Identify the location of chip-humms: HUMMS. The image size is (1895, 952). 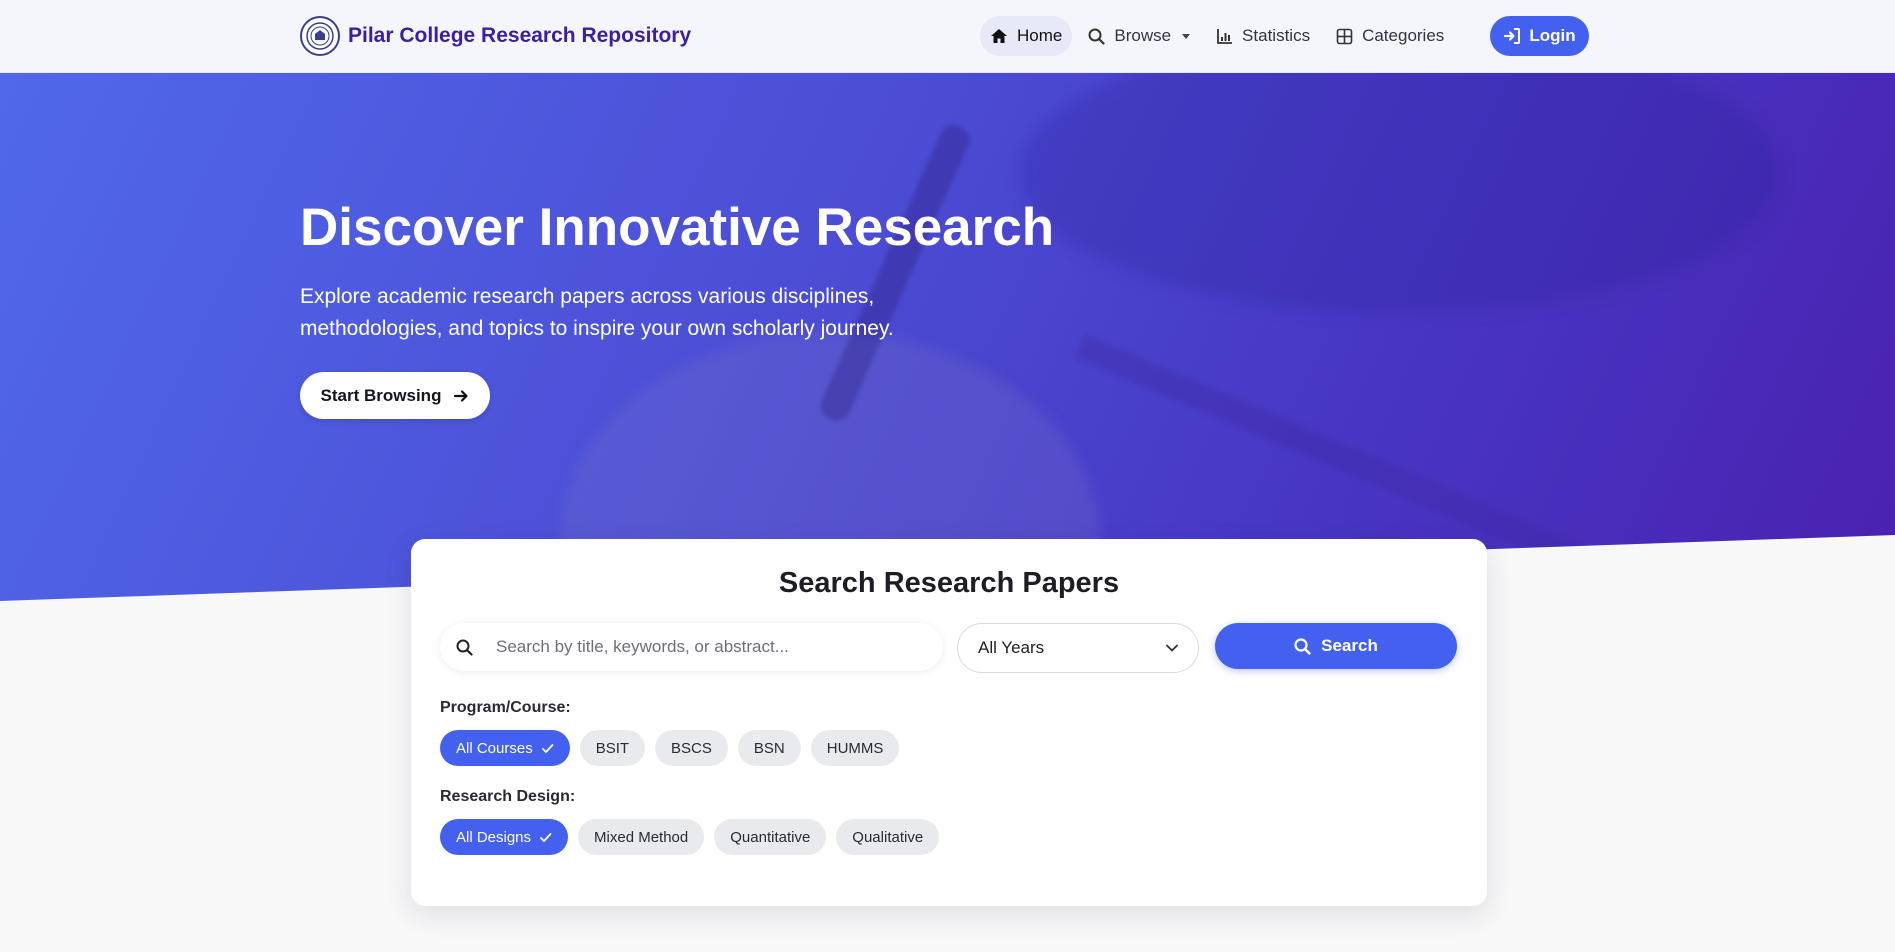
(855, 748).